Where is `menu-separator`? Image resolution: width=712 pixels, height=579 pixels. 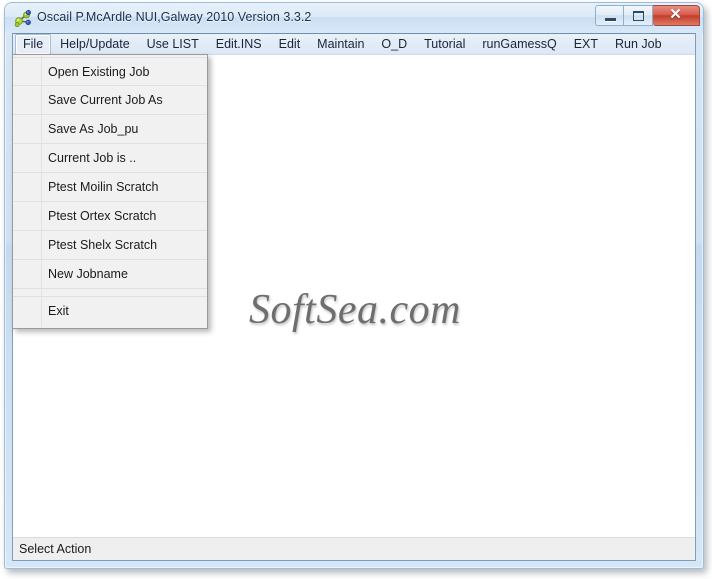 menu-separator is located at coordinates (110, 293).